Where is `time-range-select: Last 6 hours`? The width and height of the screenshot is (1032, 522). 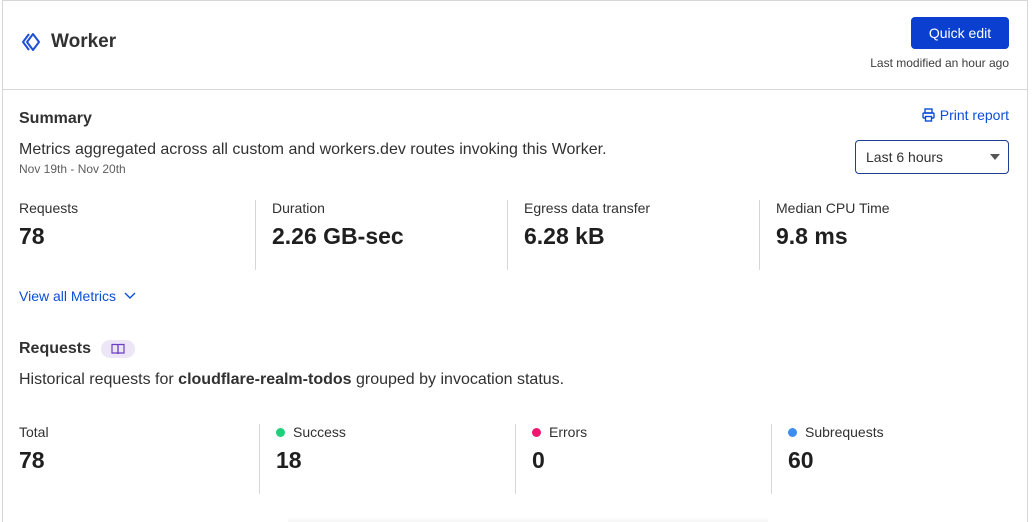 time-range-select: Last 6 hours is located at coordinates (932, 157).